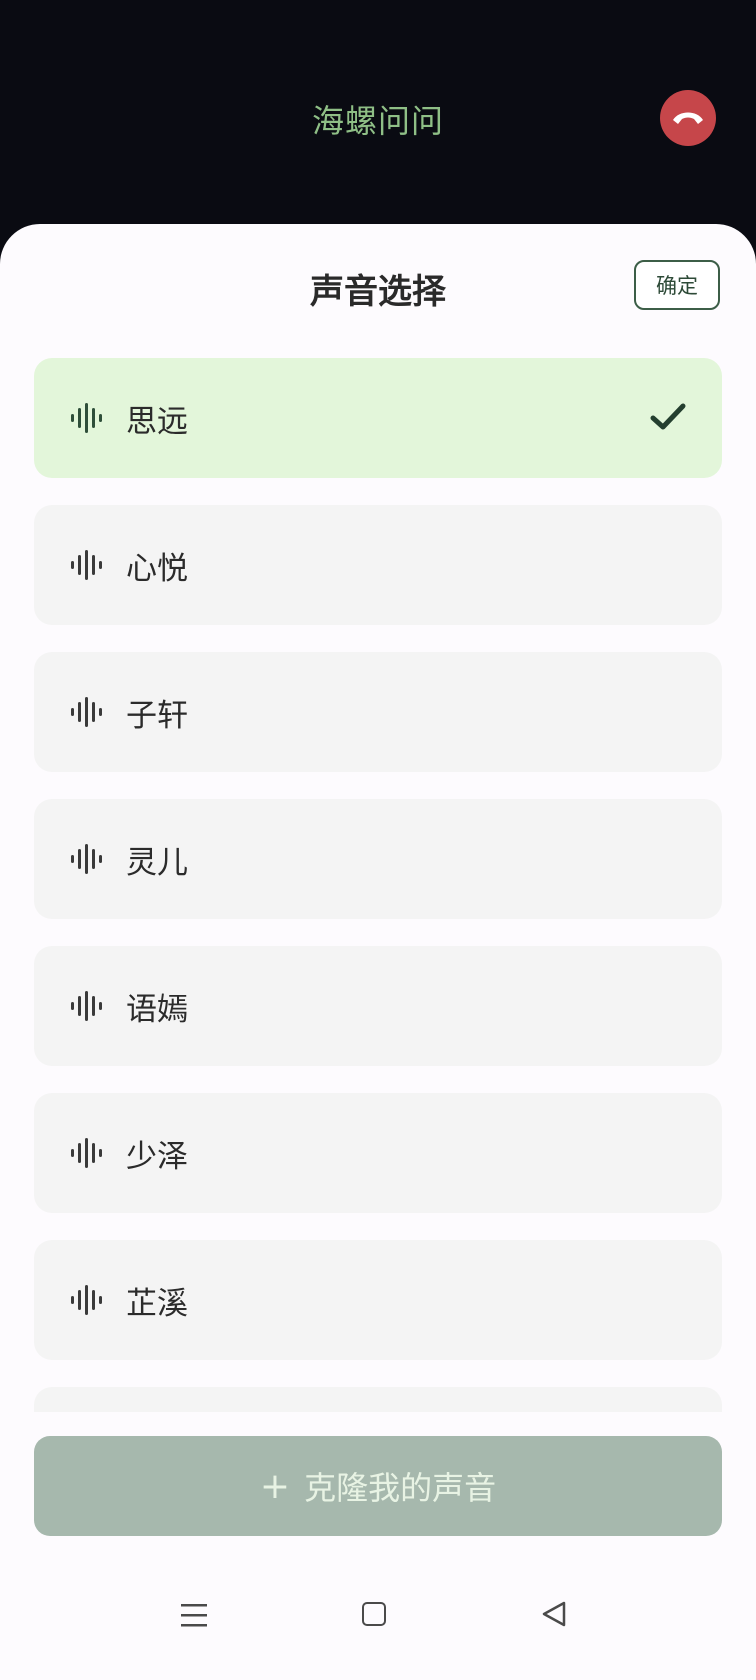 The width and height of the screenshot is (756, 1680). Describe the element at coordinates (668, 416) in the screenshot. I see `check-icon` at that location.